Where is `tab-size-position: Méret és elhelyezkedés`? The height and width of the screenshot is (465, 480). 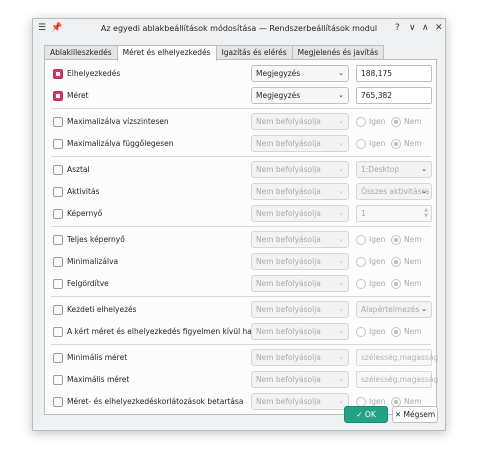
tab-size-position: Méret és elhelyezkedés is located at coordinates (166, 53).